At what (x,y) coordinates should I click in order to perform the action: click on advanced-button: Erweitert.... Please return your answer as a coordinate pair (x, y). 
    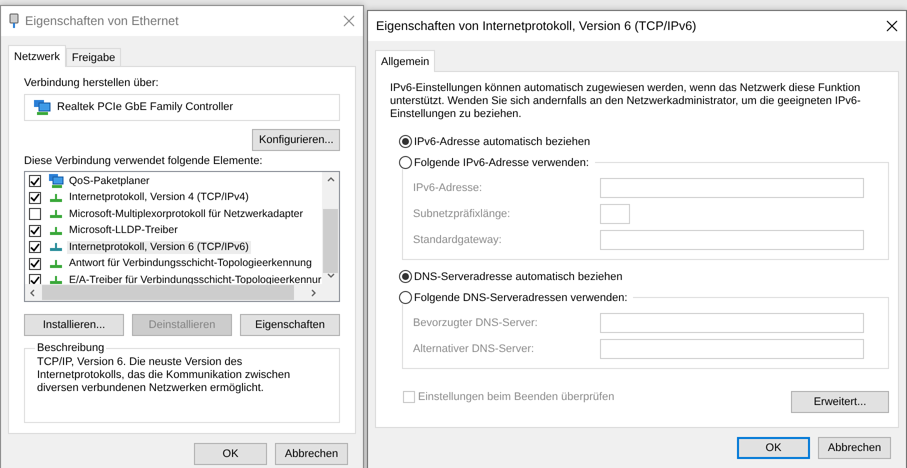
    Looking at the image, I should click on (840, 402).